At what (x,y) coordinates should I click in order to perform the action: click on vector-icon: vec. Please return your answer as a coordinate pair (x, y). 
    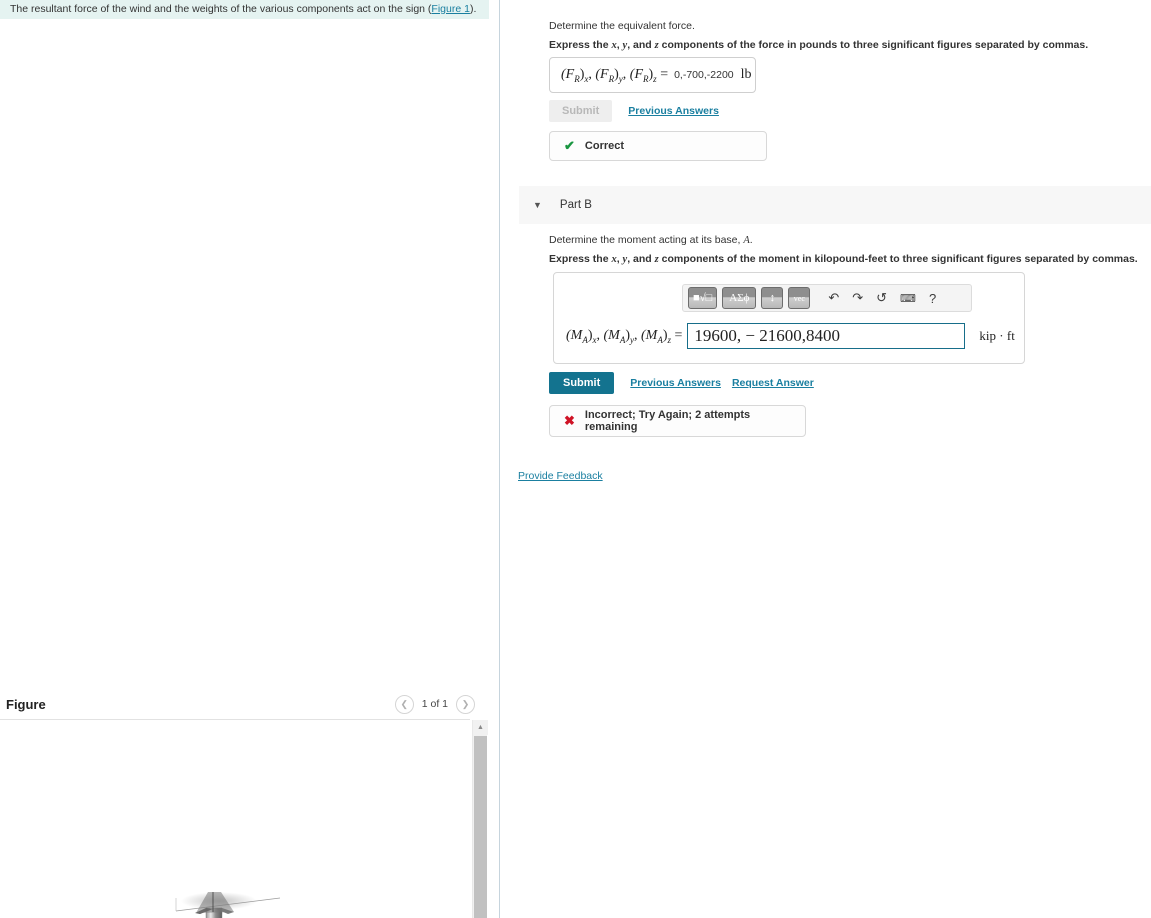
    Looking at the image, I should click on (799, 298).